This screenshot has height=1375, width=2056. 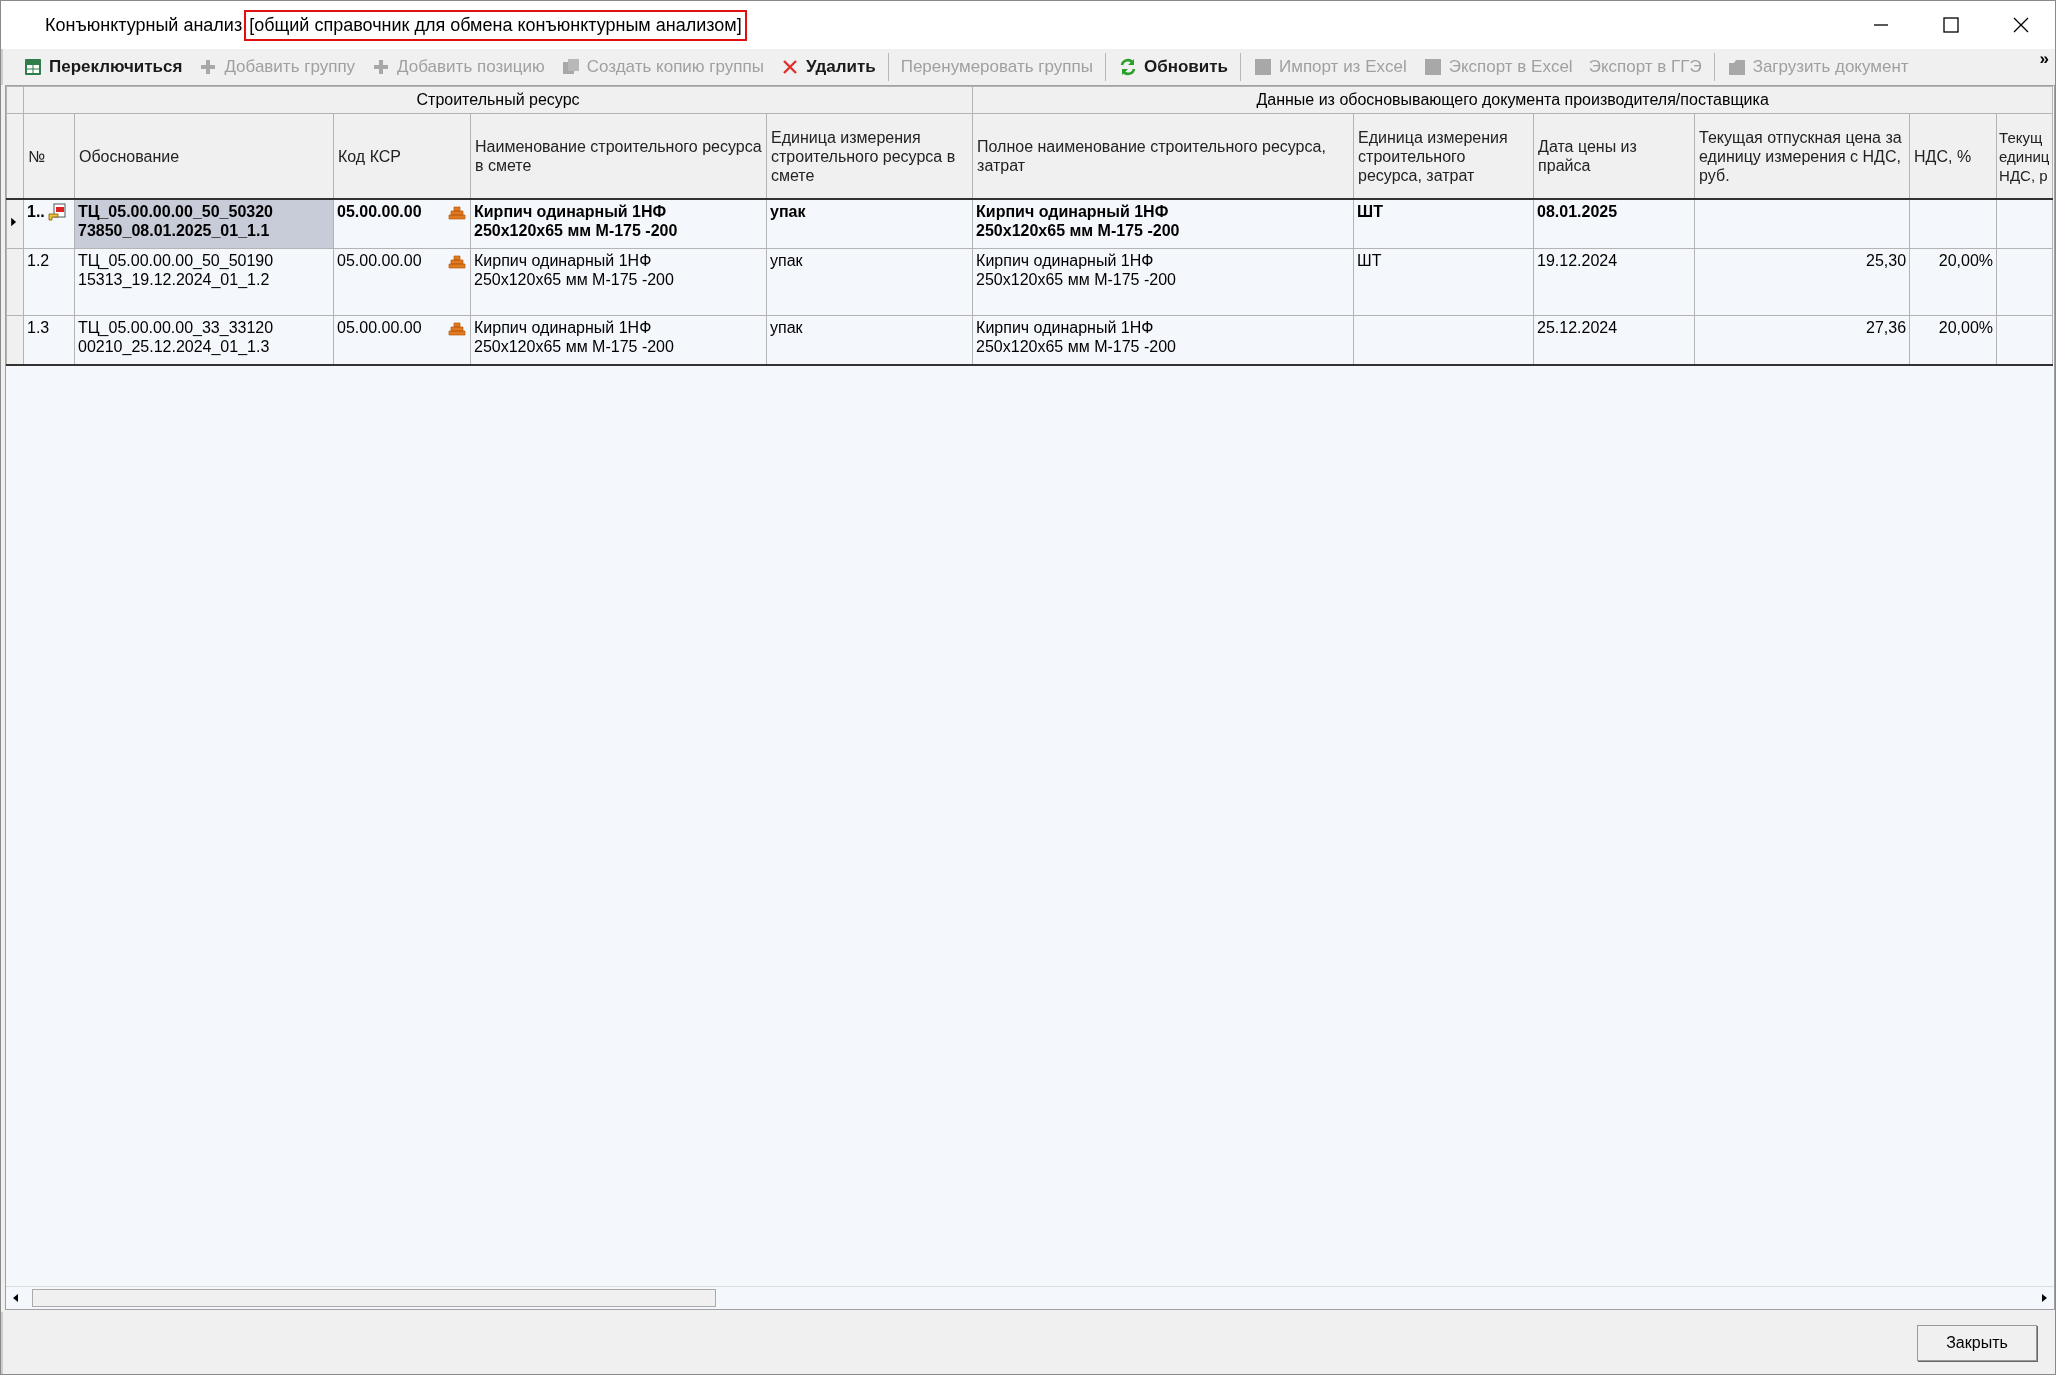 What do you see at coordinates (33, 67) in the screenshot?
I see `spreadsheet-icon` at bounding box center [33, 67].